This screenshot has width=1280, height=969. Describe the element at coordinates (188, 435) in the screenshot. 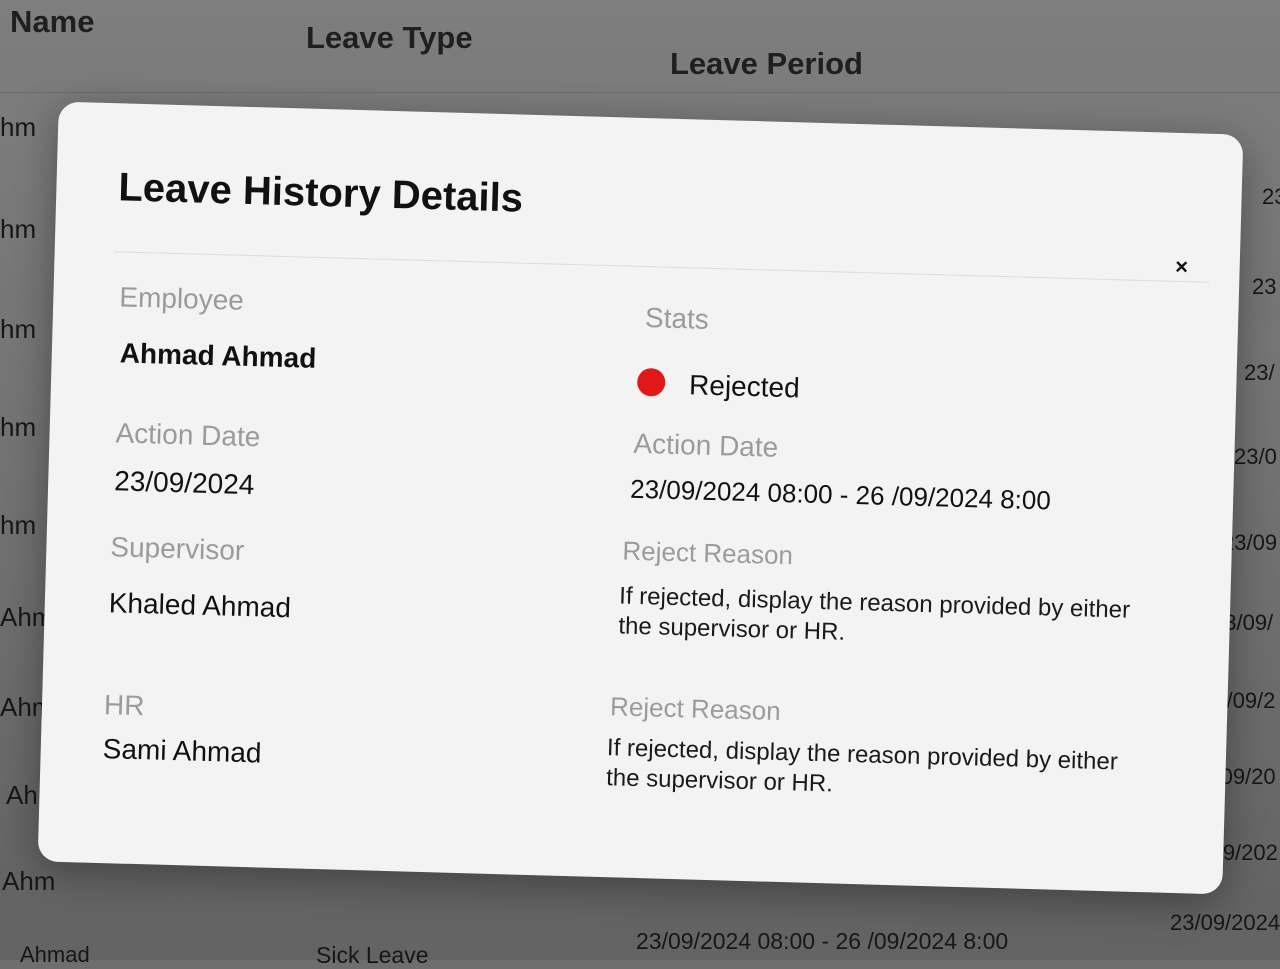

I see `action-date-label: Action Date` at that location.